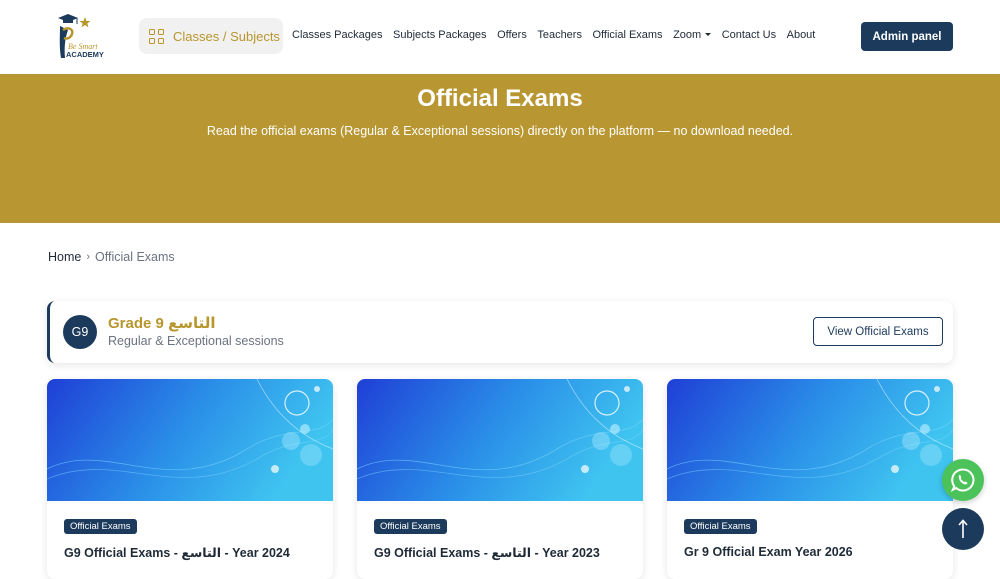 This screenshot has height=579, width=1000. Describe the element at coordinates (512, 35) in the screenshot. I see `nav-offers: Offers` at that location.